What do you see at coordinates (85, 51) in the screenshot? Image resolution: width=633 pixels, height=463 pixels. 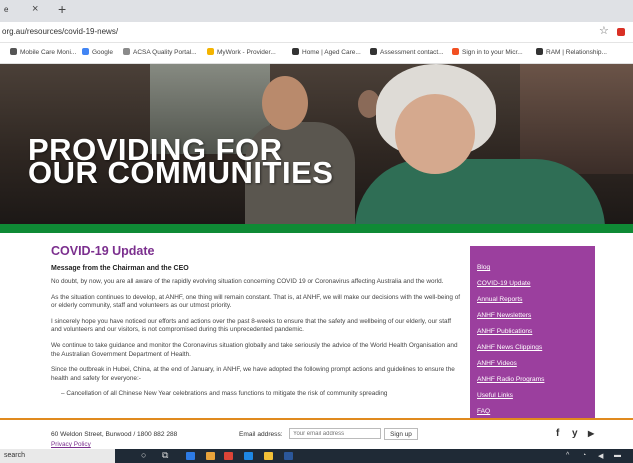 I see `google-icon` at bounding box center [85, 51].